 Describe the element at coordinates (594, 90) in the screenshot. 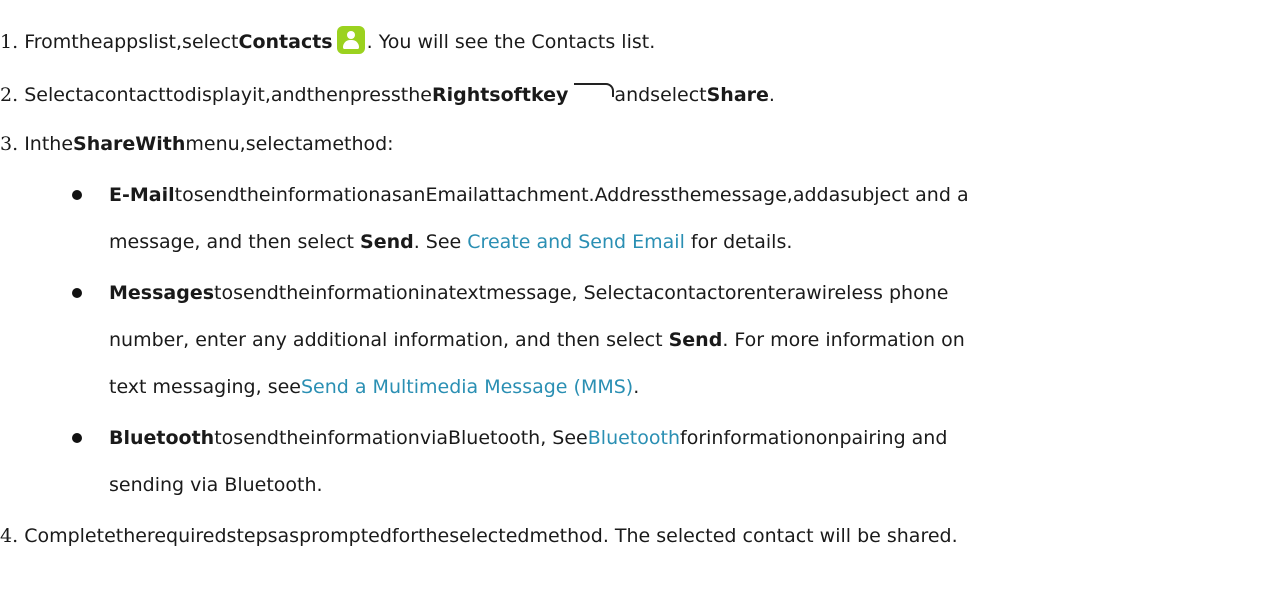

I see `right-softkey-icon` at that location.